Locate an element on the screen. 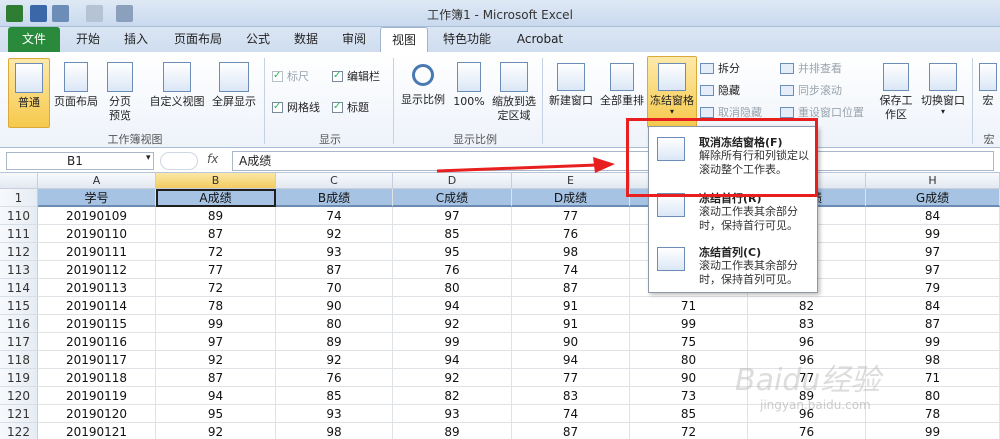  table-cell: 94 is located at coordinates (571, 360).